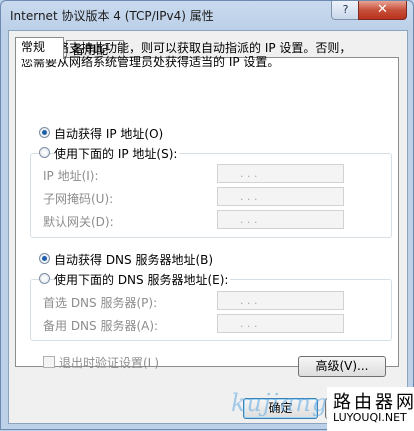 The image size is (414, 431). What do you see at coordinates (44, 278) in the screenshot?
I see `radio-manual-dns` at bounding box center [44, 278].